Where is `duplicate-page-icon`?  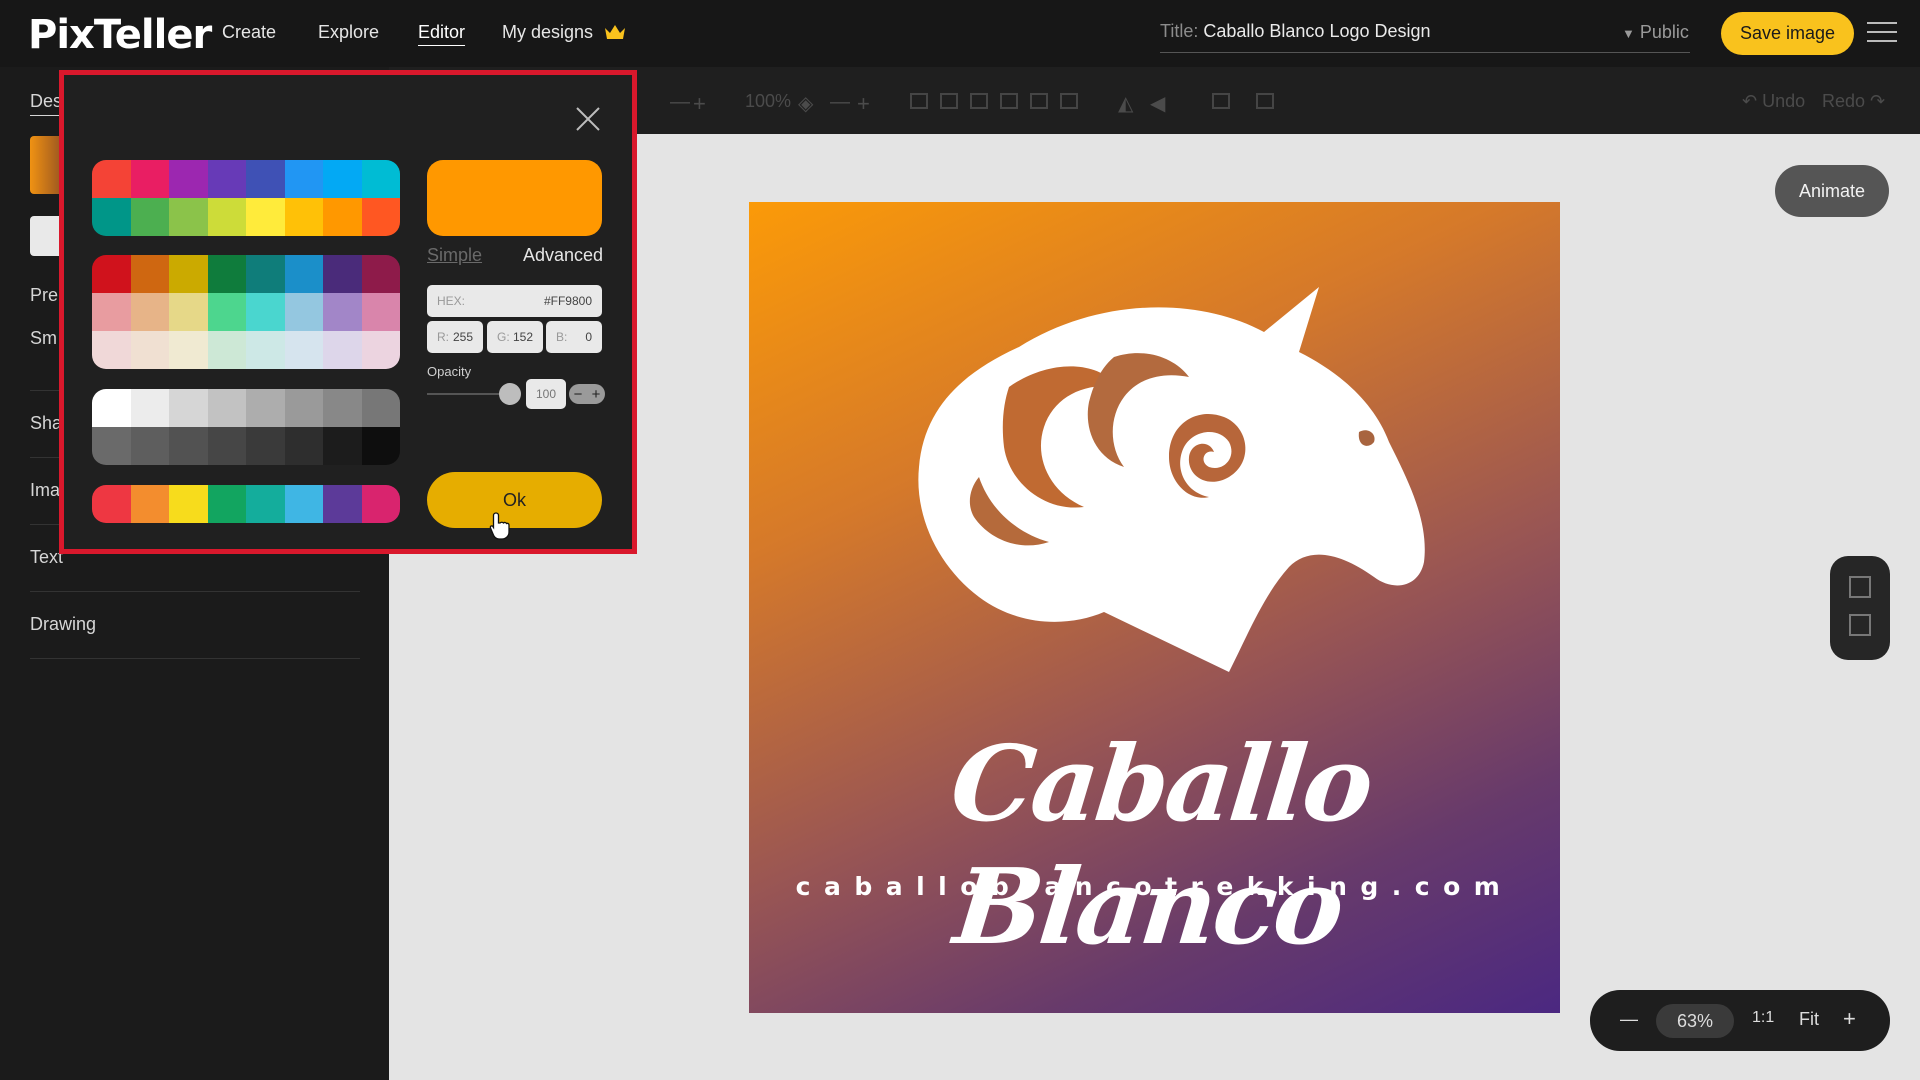 duplicate-page-icon is located at coordinates (1860, 625).